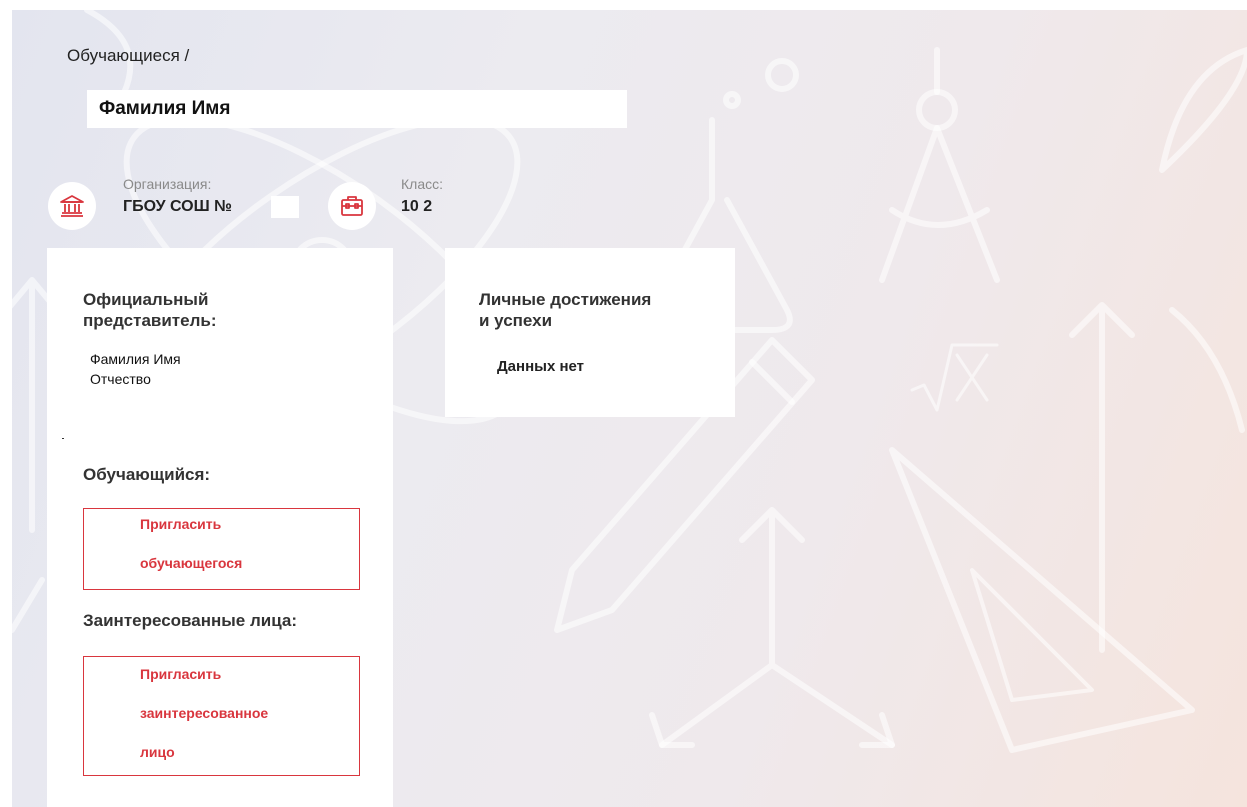 This screenshot has width=1247, height=807. What do you see at coordinates (204, 713) in the screenshot?
I see `invite-interested-label-line2: заинтересованное` at bounding box center [204, 713].